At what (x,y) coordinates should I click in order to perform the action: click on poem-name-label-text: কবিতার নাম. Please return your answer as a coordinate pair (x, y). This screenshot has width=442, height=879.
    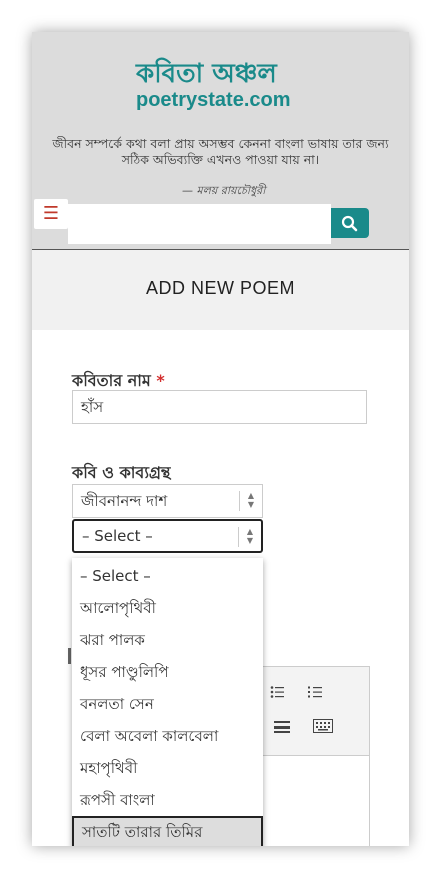
    Looking at the image, I should click on (111, 380).